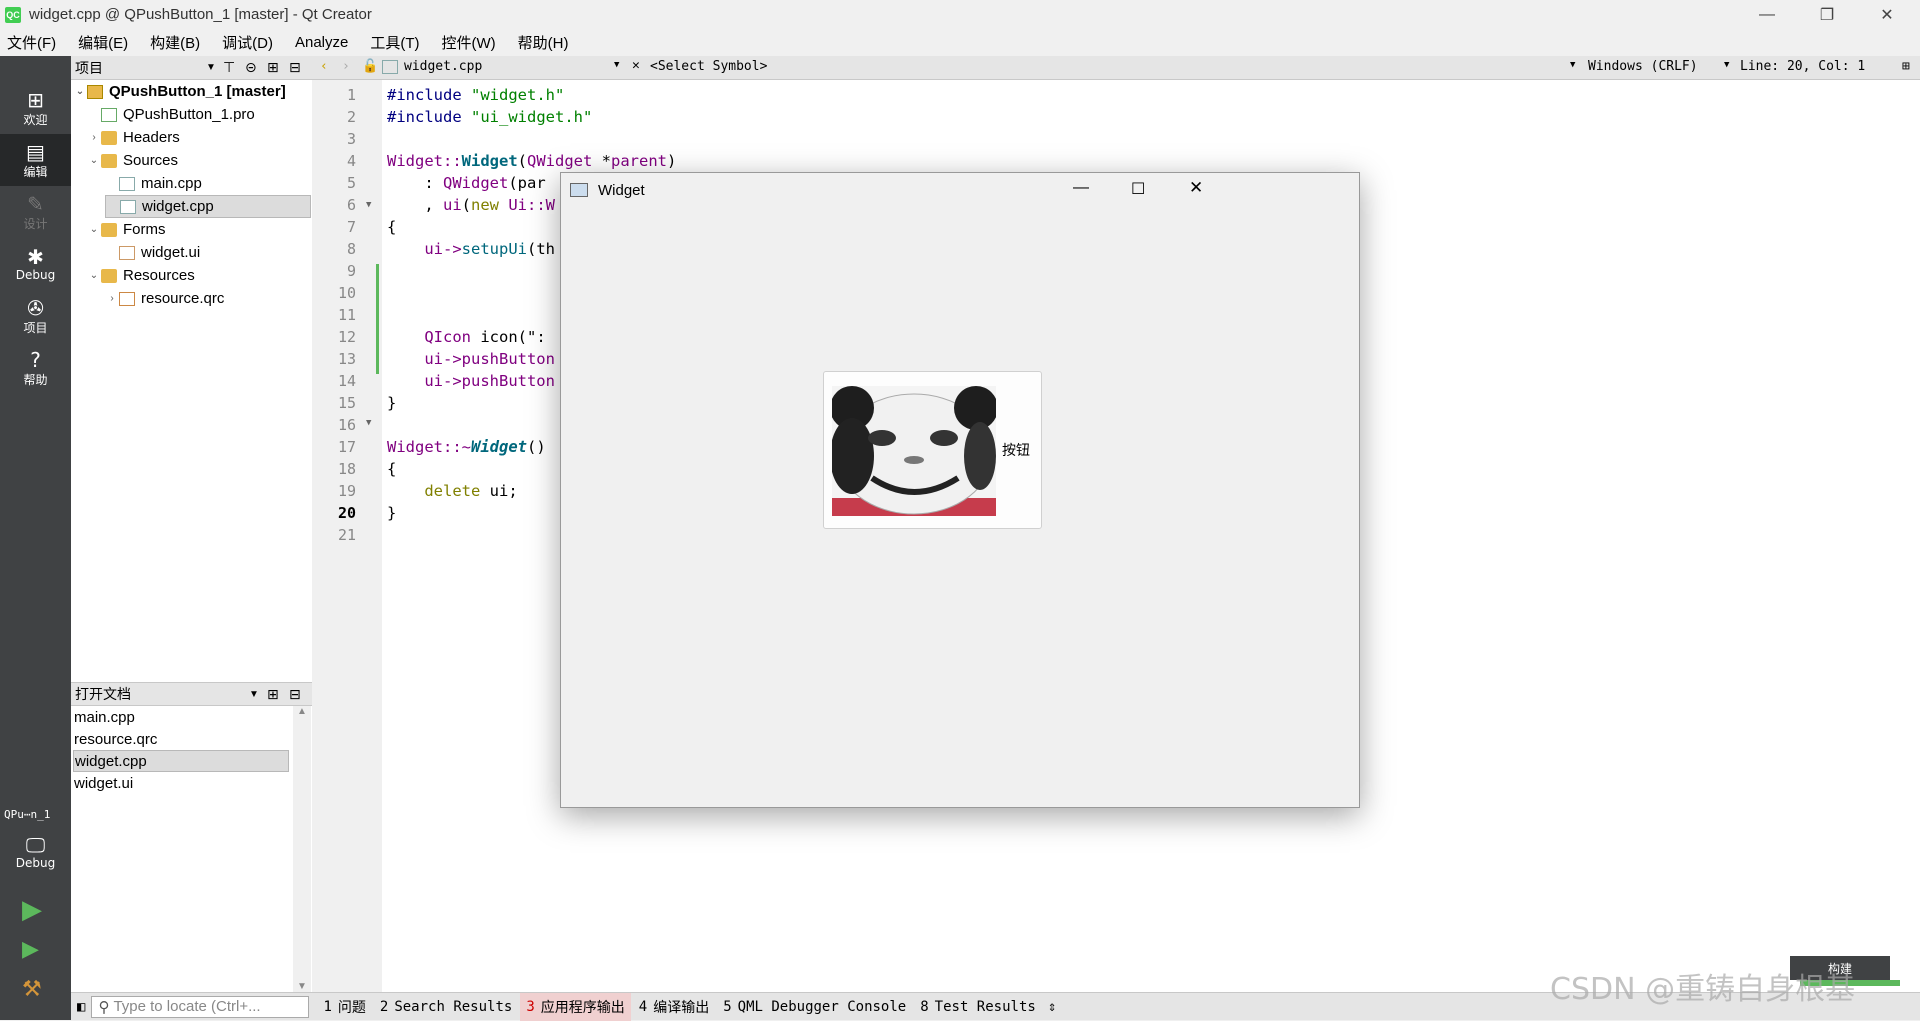 This screenshot has height=1021, width=1920. What do you see at coordinates (126, 229) in the screenshot?
I see `tree-item-forms: ⌄ Forms` at bounding box center [126, 229].